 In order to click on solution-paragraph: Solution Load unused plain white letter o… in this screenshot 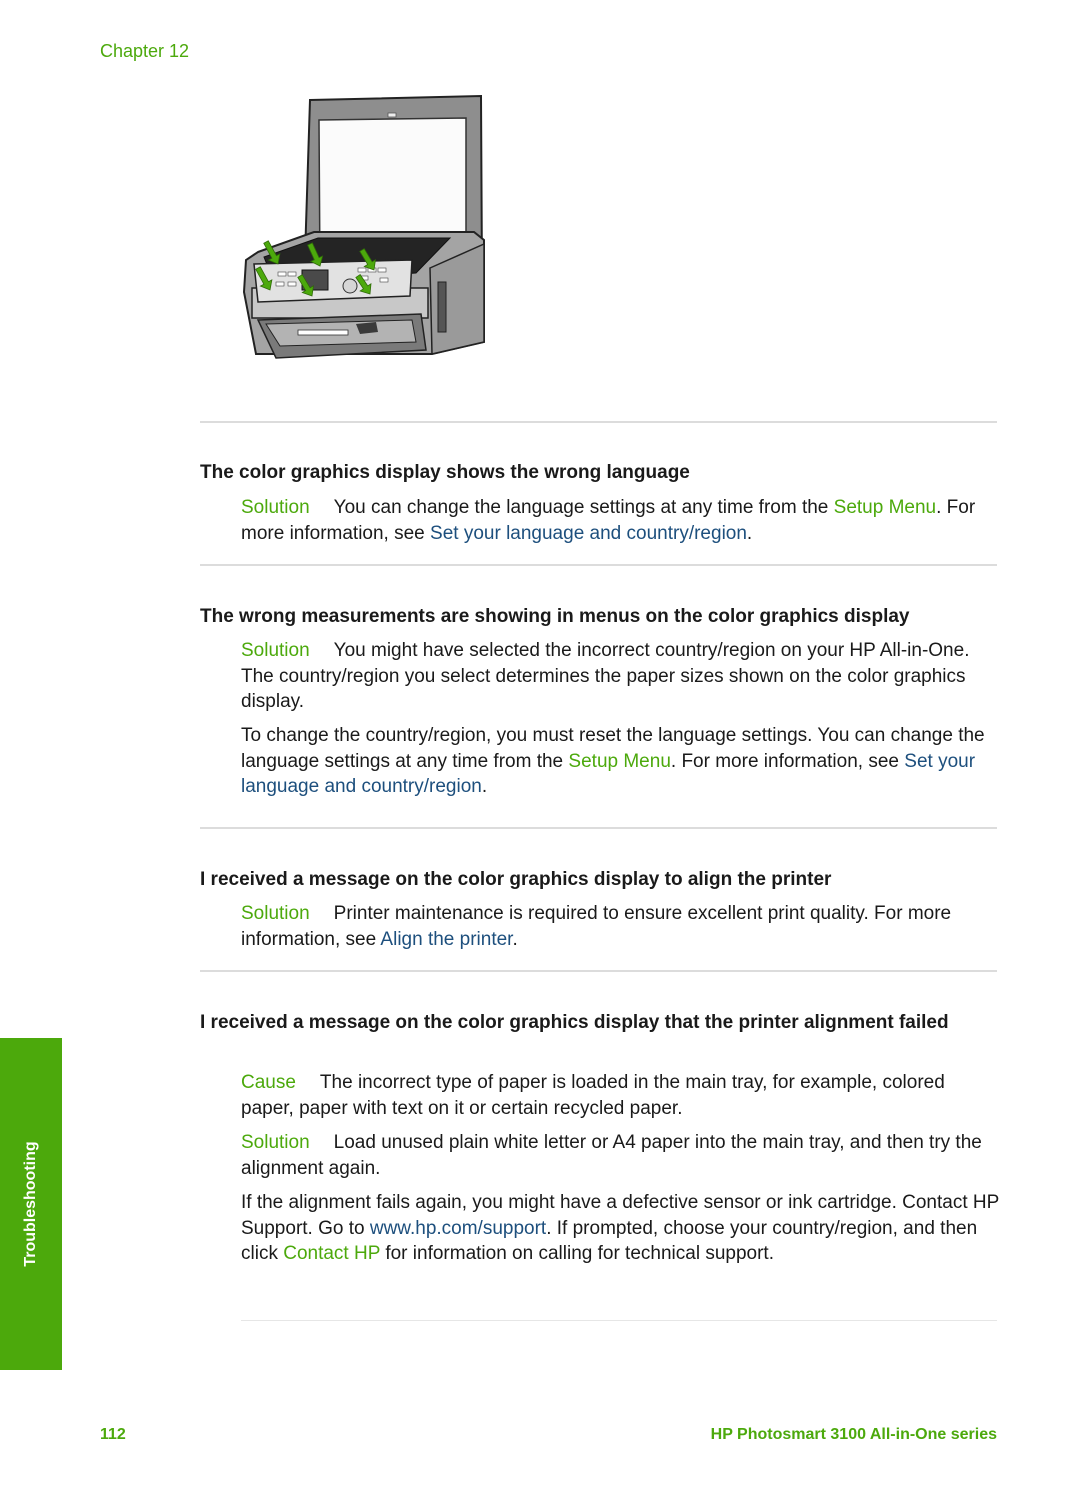, I will do `click(621, 1155)`.